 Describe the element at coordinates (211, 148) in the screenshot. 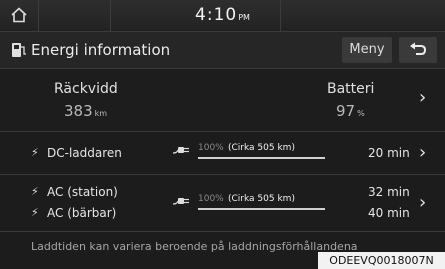

I see `dc-charge-percent: 100%` at that location.